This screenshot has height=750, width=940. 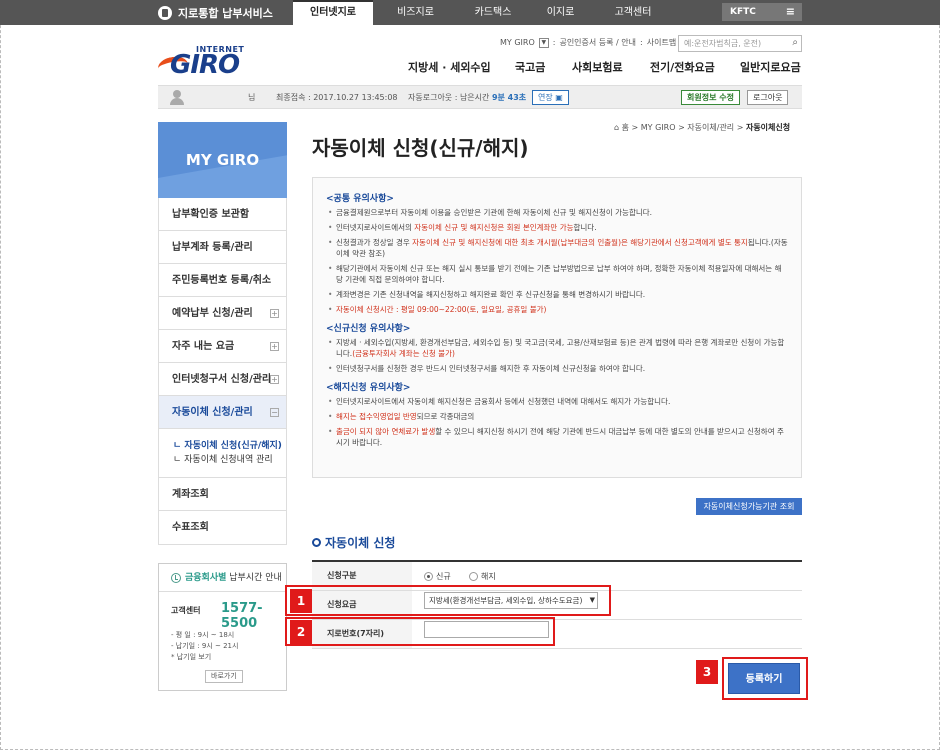 What do you see at coordinates (222, 280) in the screenshot?
I see `sidebar-item-rrn: 주민등록번호 등록/취소` at bounding box center [222, 280].